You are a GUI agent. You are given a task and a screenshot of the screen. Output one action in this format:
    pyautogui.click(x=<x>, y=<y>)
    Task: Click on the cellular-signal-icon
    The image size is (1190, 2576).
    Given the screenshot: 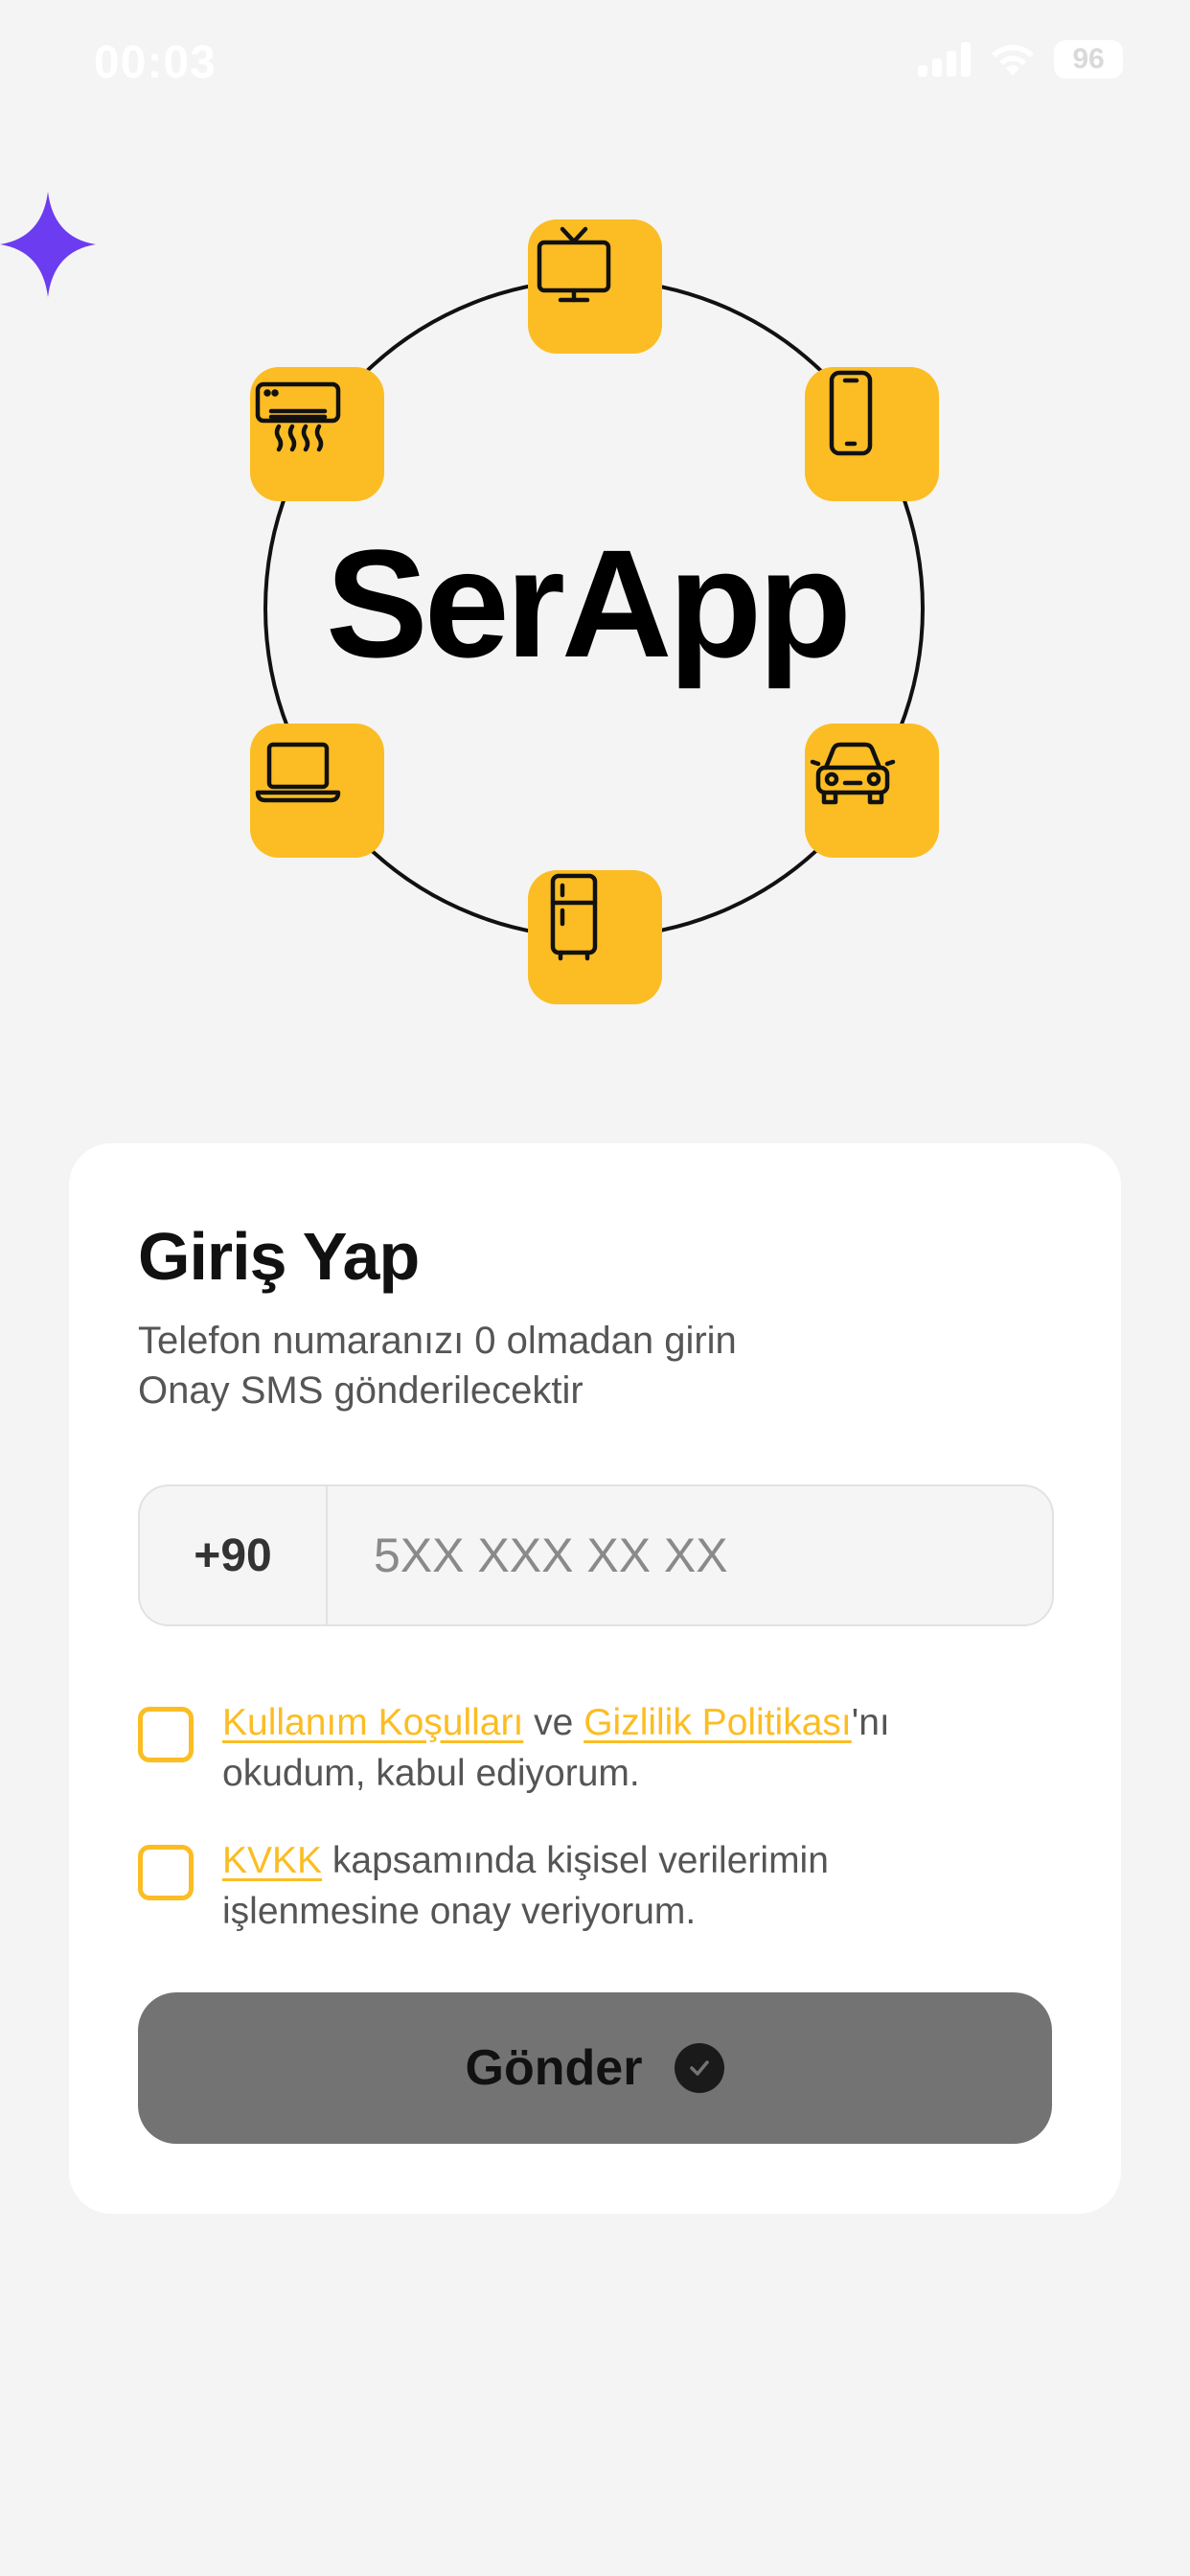 What is the action you would take?
    pyautogui.click(x=945, y=59)
    